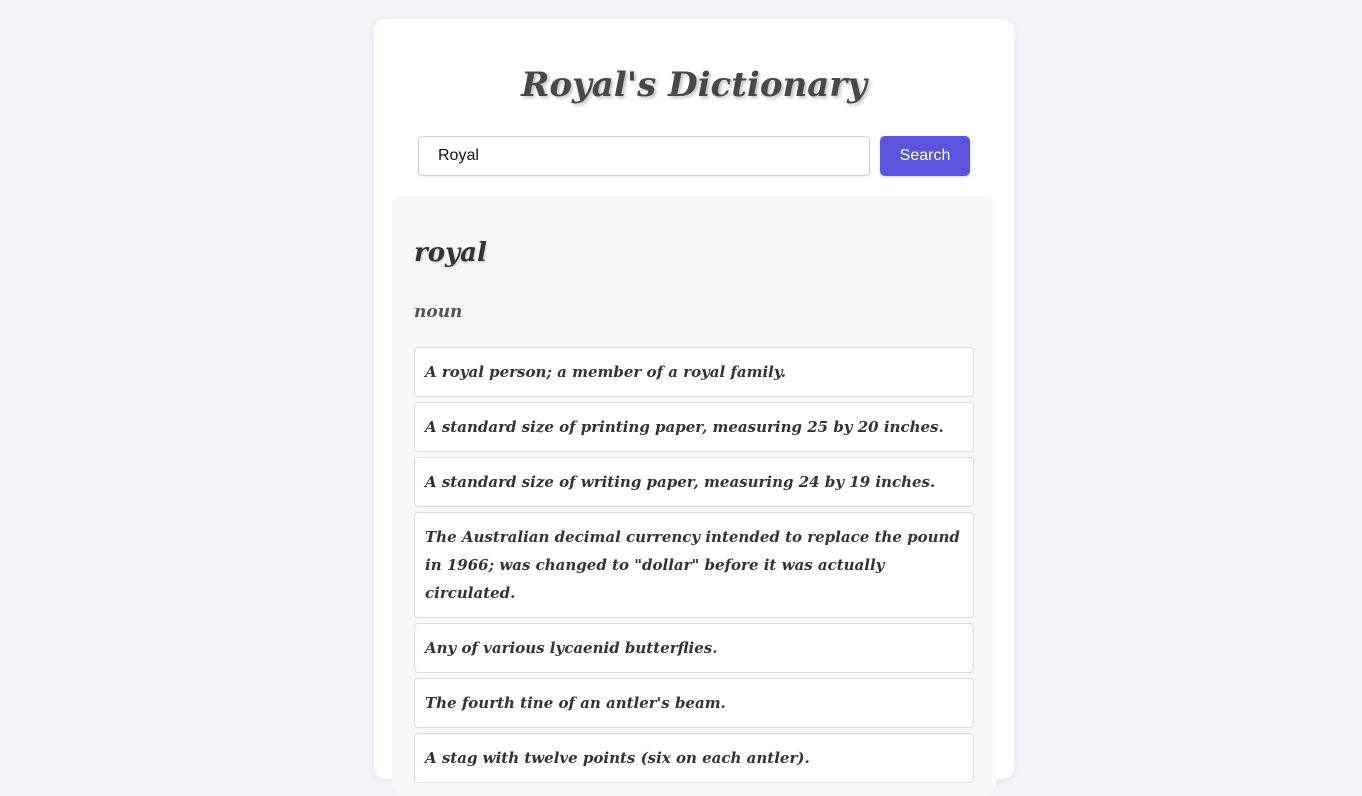  I want to click on part-of-speech: noun, so click(438, 312).